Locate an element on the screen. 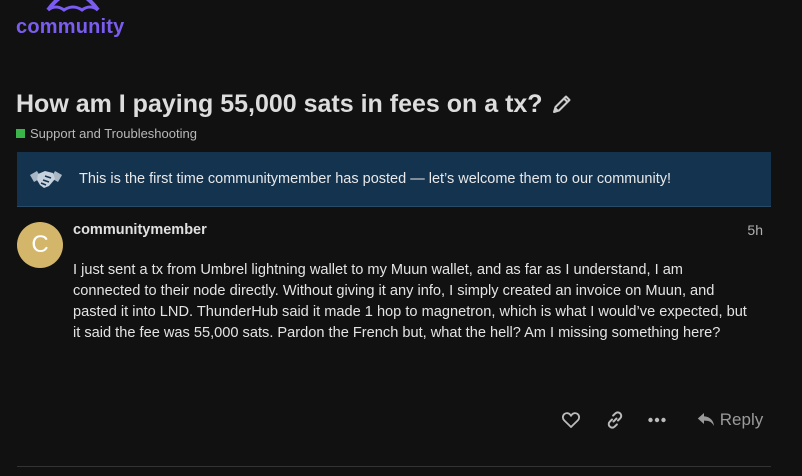 The width and height of the screenshot is (802, 476). avatar-letter: C is located at coordinates (40, 244).